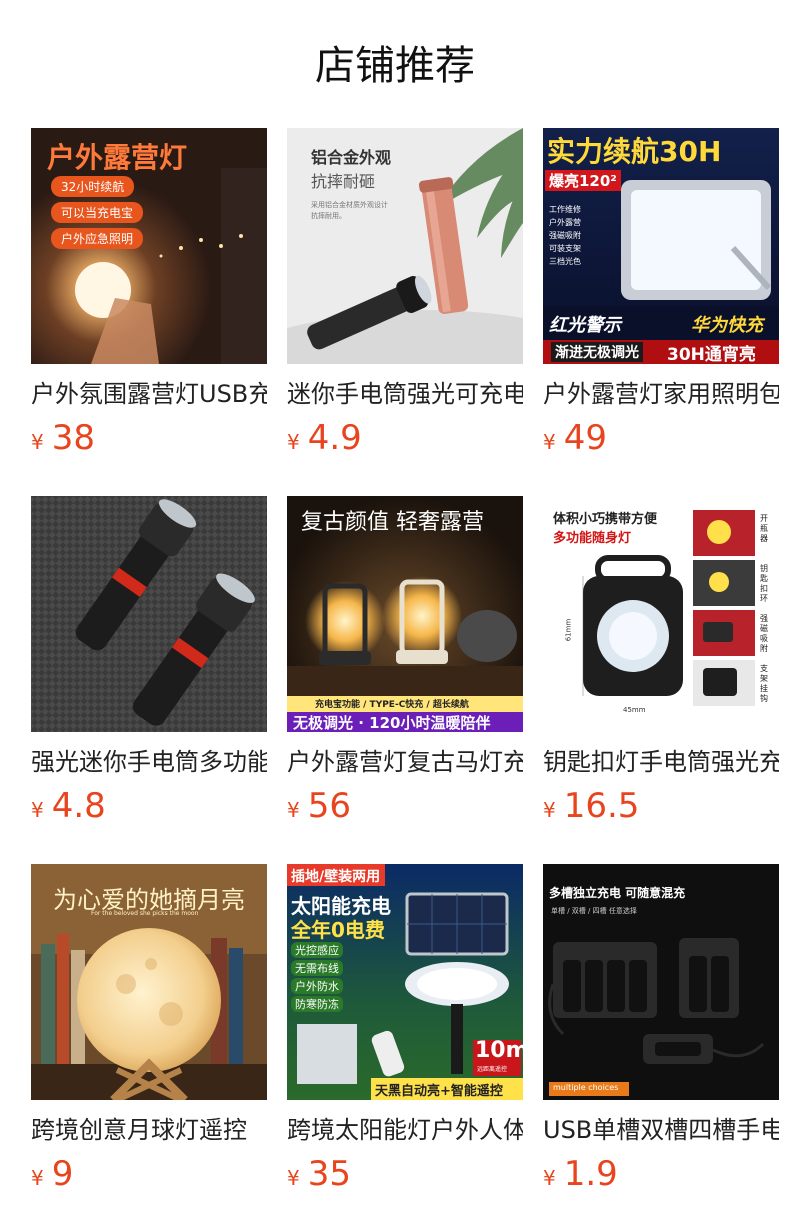 This screenshot has width=790, height=1232. Describe the element at coordinates (565, 209) in the screenshot. I see `image-feature: 工作维修` at that location.